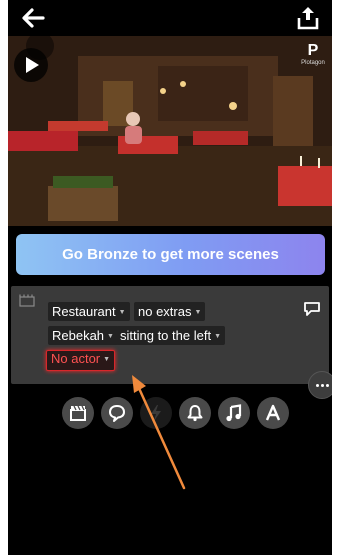  What do you see at coordinates (170, 18) in the screenshot?
I see `top-bar` at bounding box center [170, 18].